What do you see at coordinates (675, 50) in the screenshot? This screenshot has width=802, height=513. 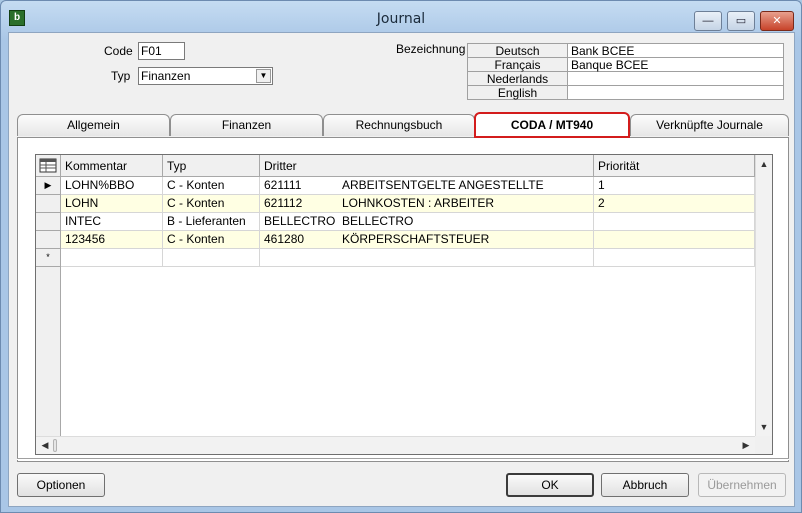 I see `bezeichnung-input: Bank BCEE` at bounding box center [675, 50].